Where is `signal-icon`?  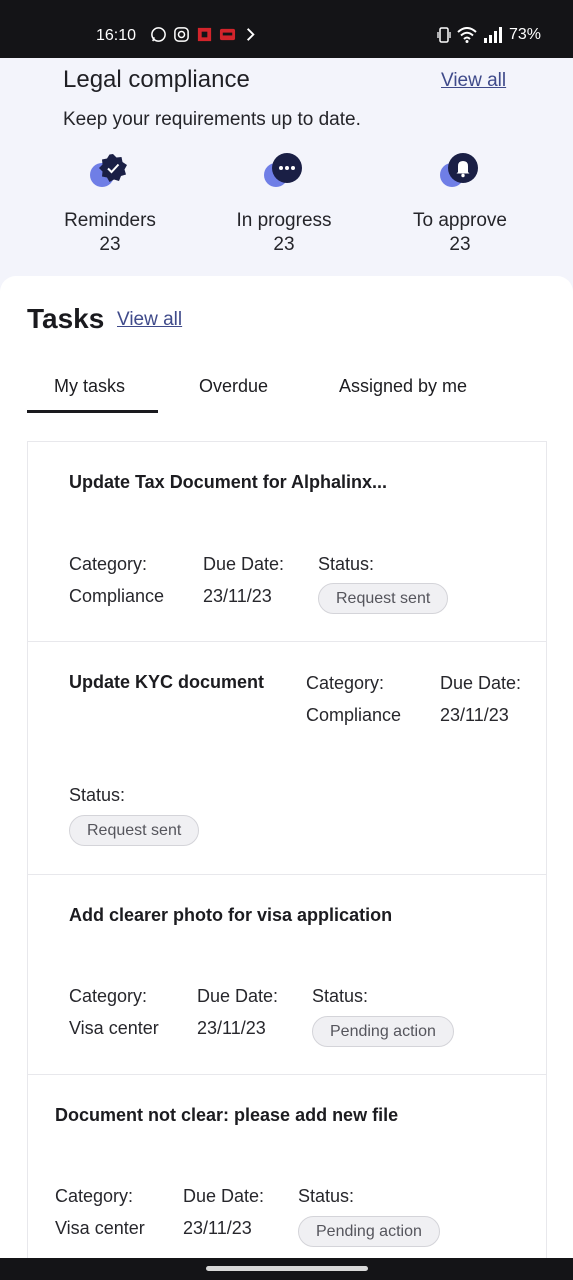 signal-icon is located at coordinates (492, 35).